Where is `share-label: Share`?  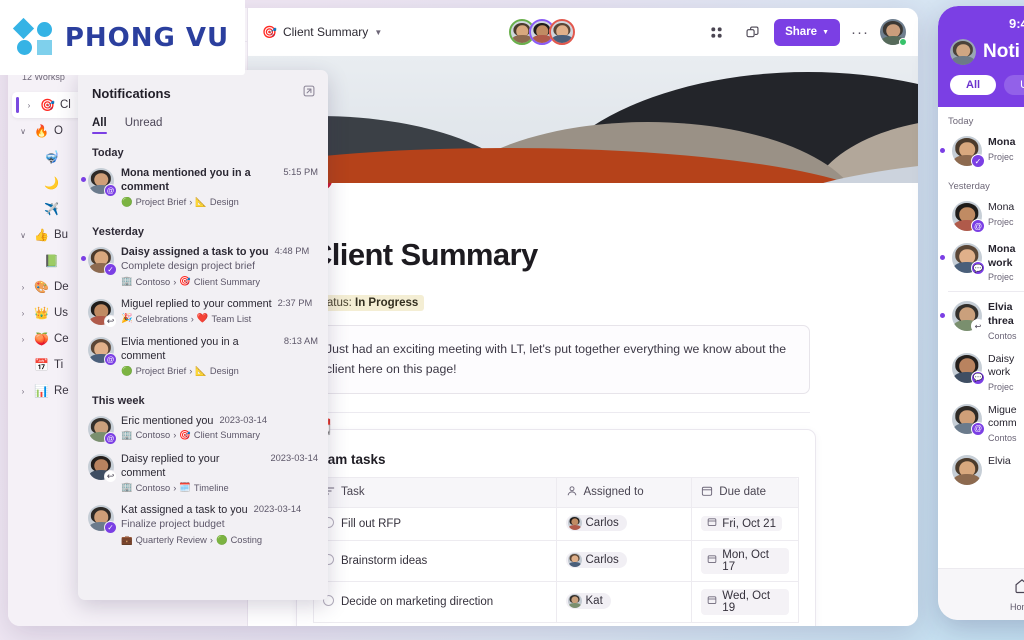
share-label: Share is located at coordinates (801, 32).